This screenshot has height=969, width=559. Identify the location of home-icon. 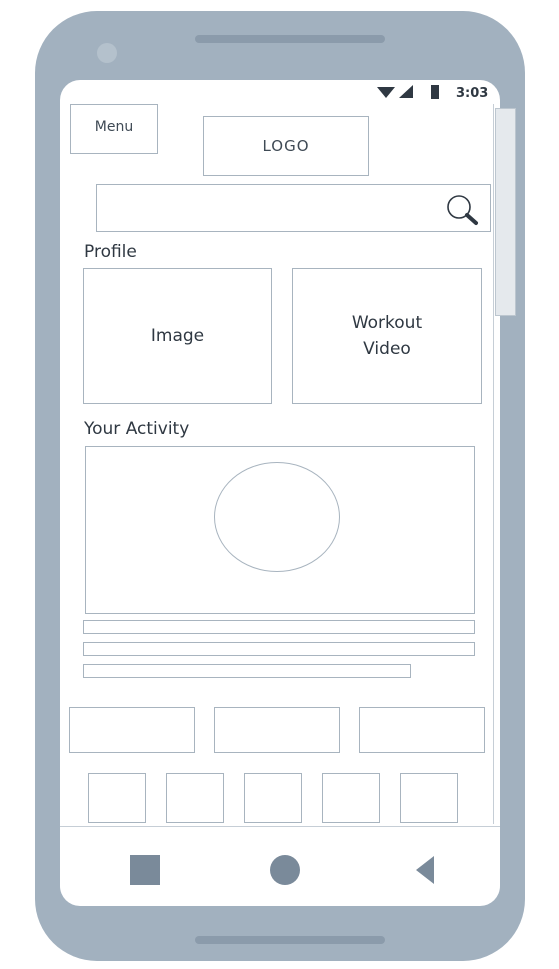
(285, 870).